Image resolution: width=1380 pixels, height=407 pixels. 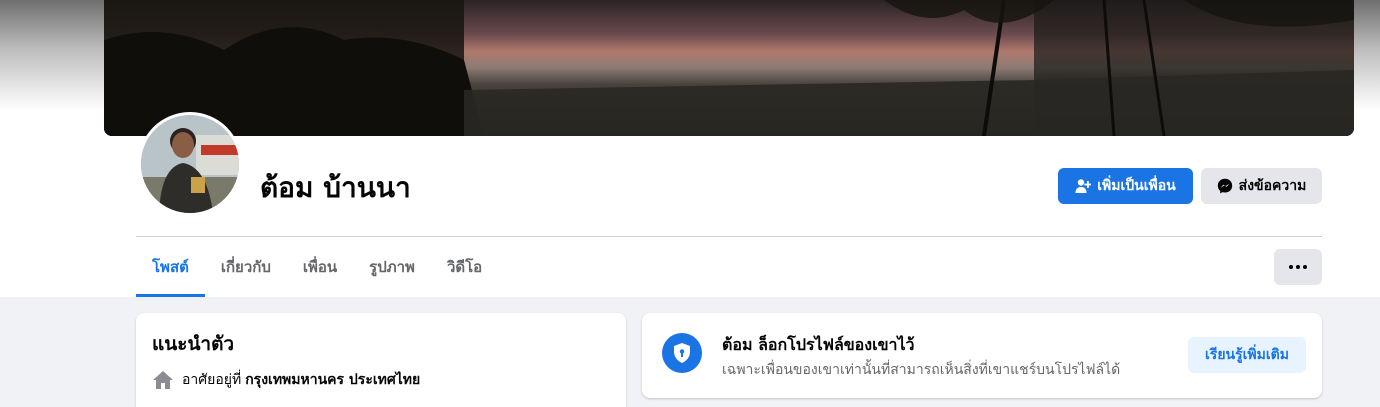 I want to click on shield-lock-icon, so click(x=682, y=353).